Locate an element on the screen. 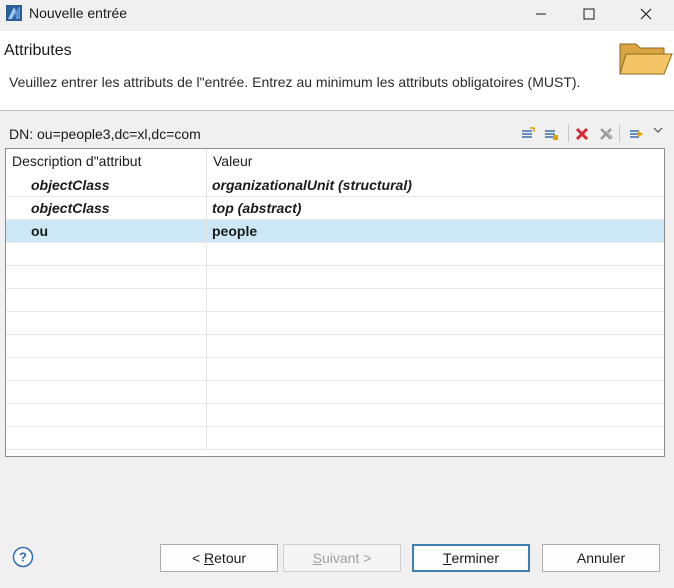 The width and height of the screenshot is (674, 588). back-button: < Retour is located at coordinates (219, 558).